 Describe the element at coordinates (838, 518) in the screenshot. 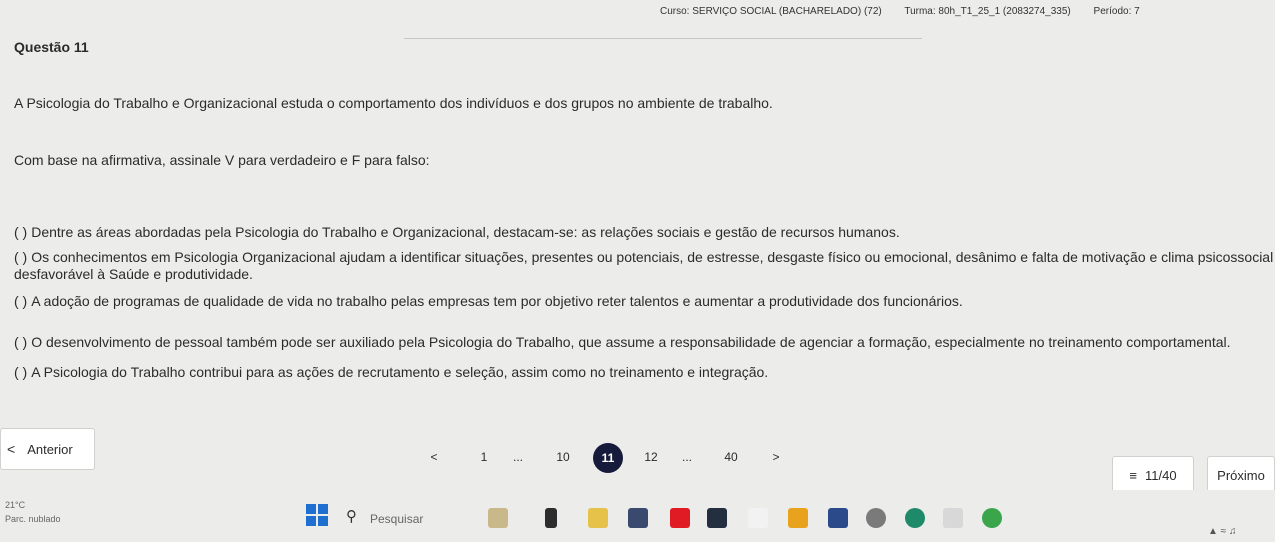

I see `store-icon` at that location.